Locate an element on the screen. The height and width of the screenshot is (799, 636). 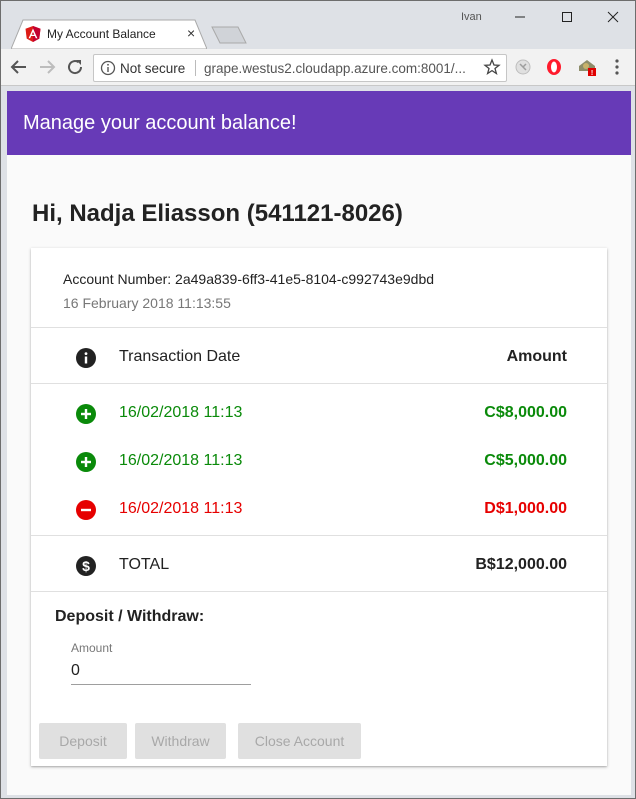
opera-icon is located at coordinates (554, 67).